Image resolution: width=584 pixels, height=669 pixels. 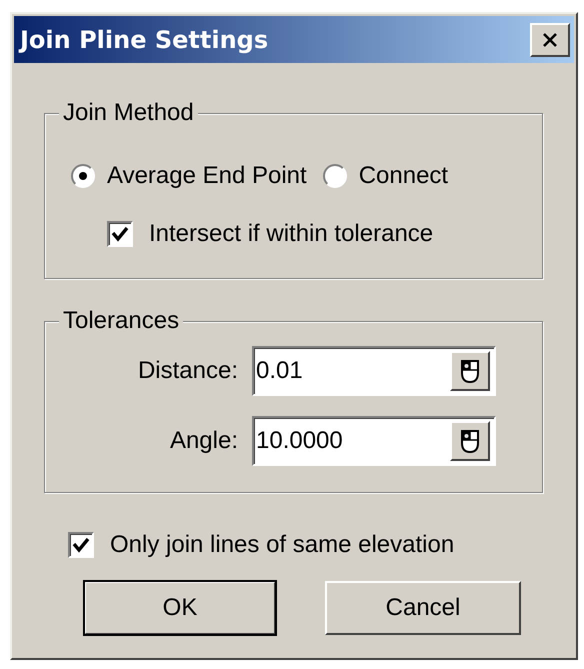 What do you see at coordinates (207, 176) in the screenshot?
I see `radio-label: Average End Point` at bounding box center [207, 176].